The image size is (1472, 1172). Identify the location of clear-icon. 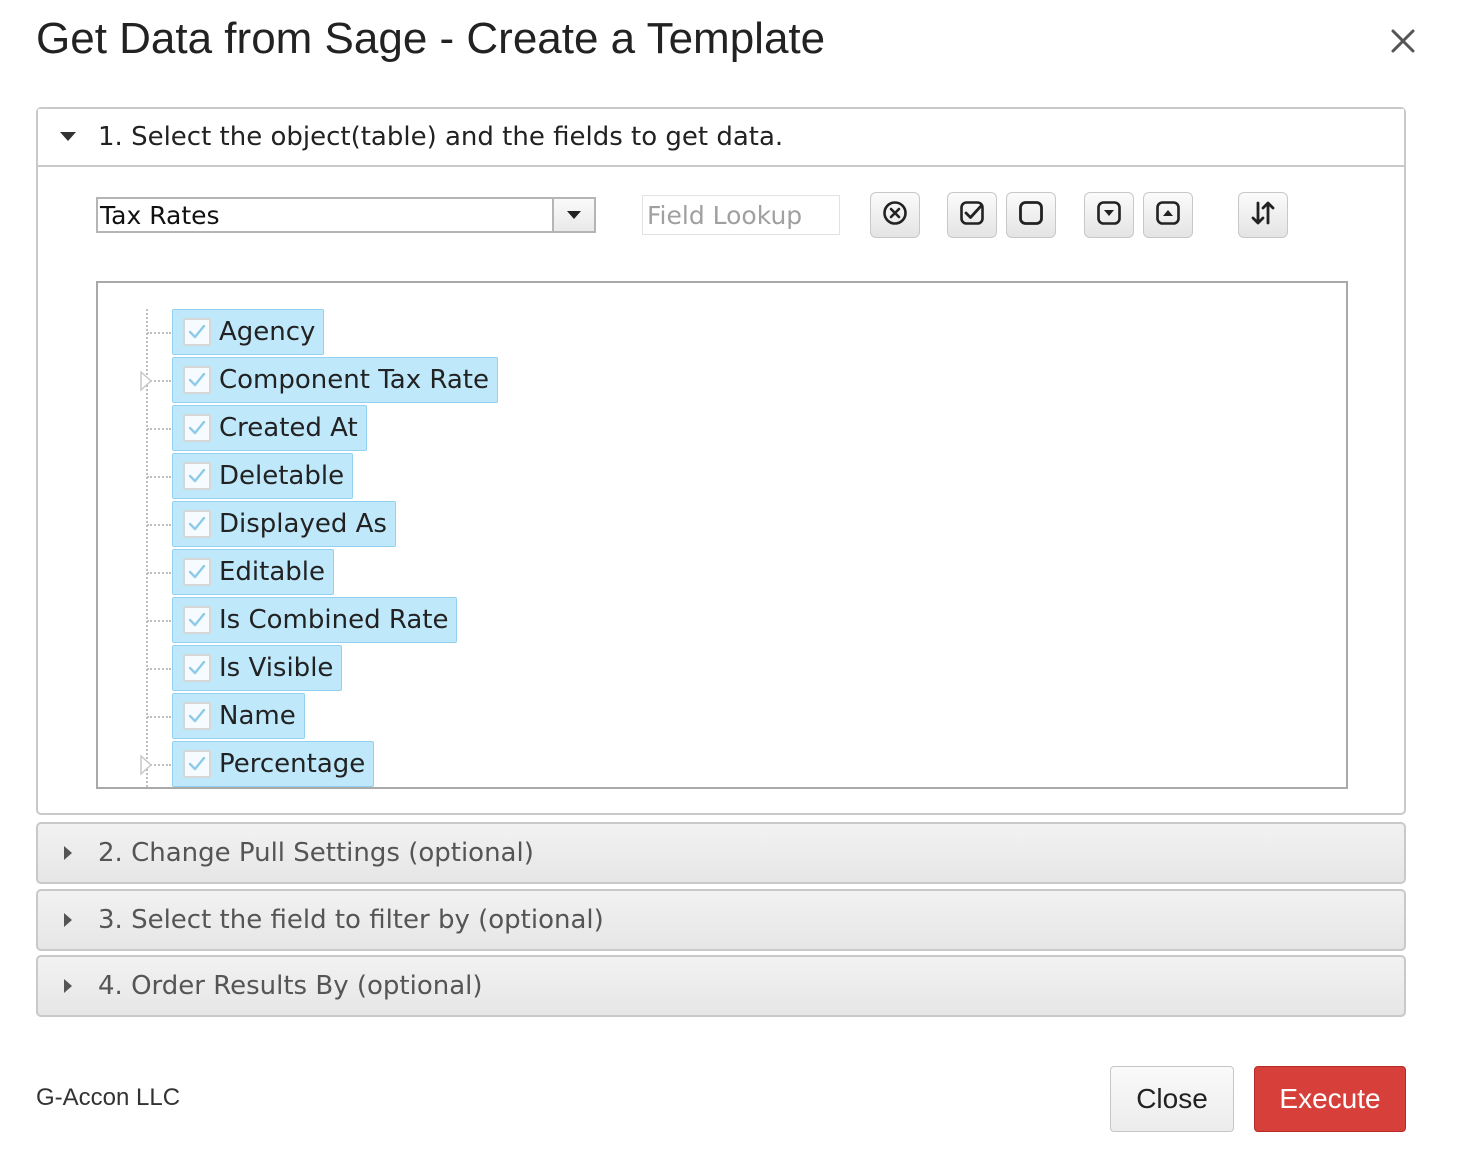
(895, 215).